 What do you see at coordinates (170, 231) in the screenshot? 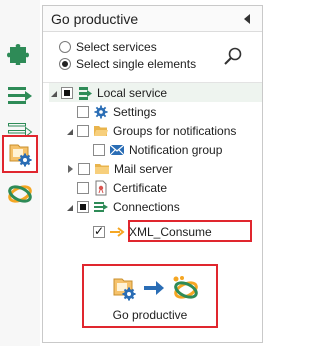
I see `tree-label: XML_Consume` at bounding box center [170, 231].